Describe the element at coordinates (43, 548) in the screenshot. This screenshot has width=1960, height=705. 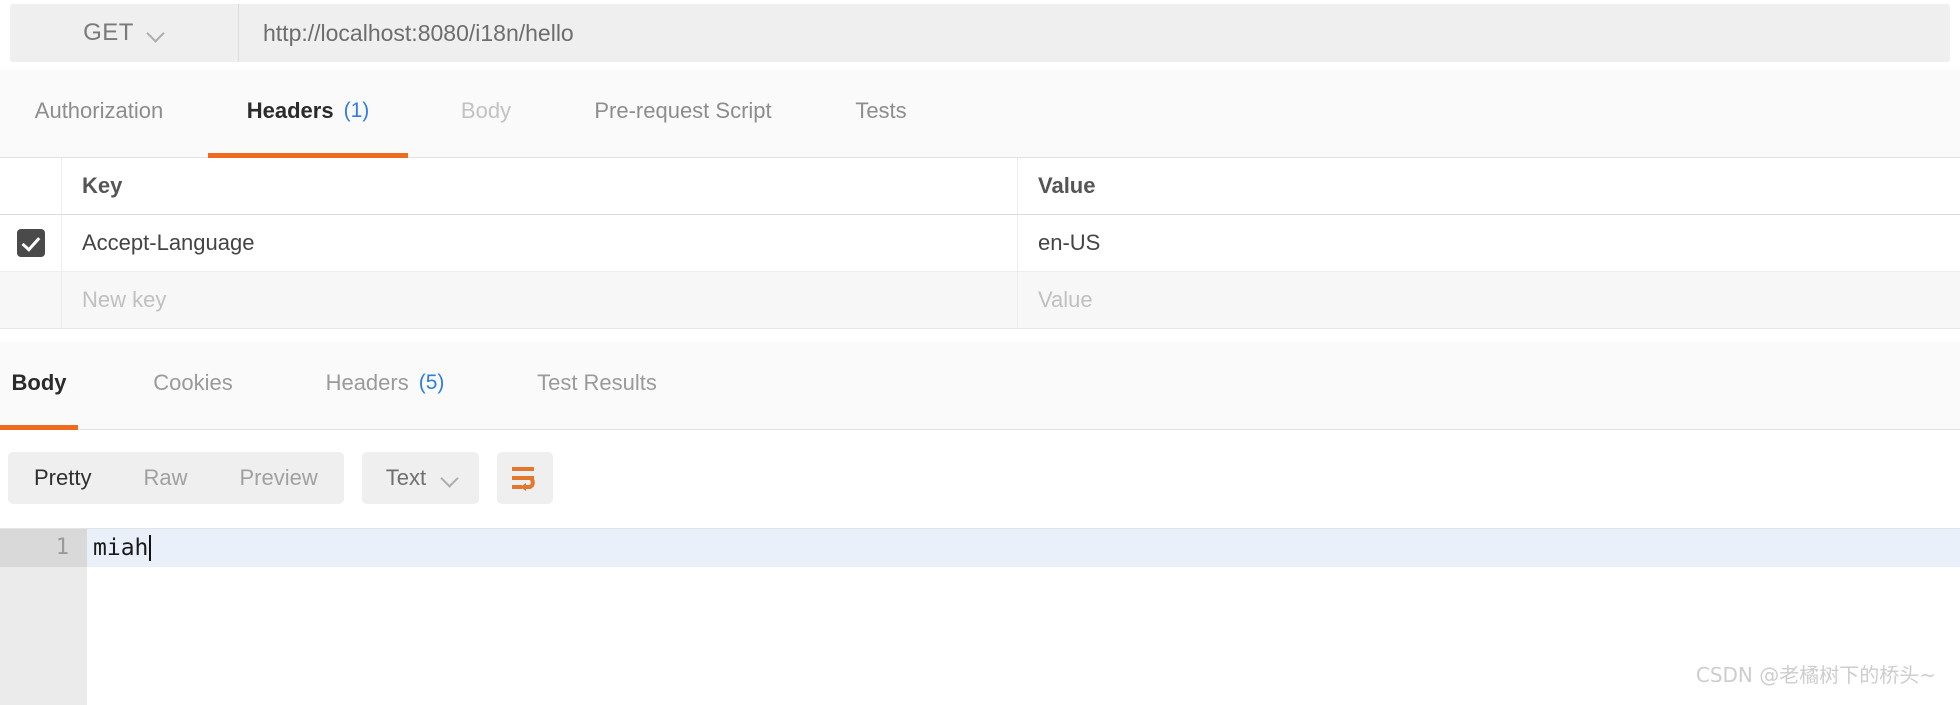
I see `line-number: 1` at that location.